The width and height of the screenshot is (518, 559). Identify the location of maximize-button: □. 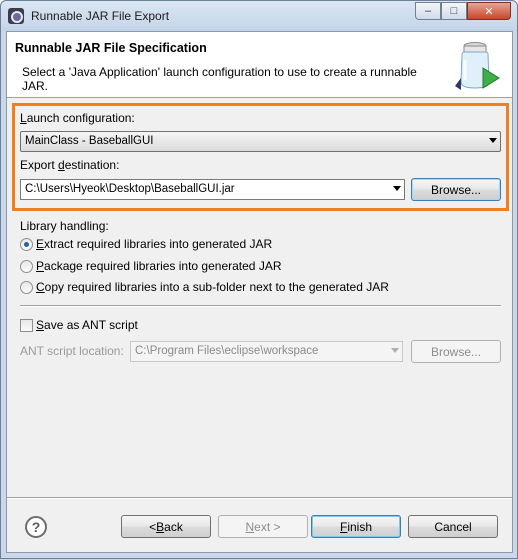
(454, 11).